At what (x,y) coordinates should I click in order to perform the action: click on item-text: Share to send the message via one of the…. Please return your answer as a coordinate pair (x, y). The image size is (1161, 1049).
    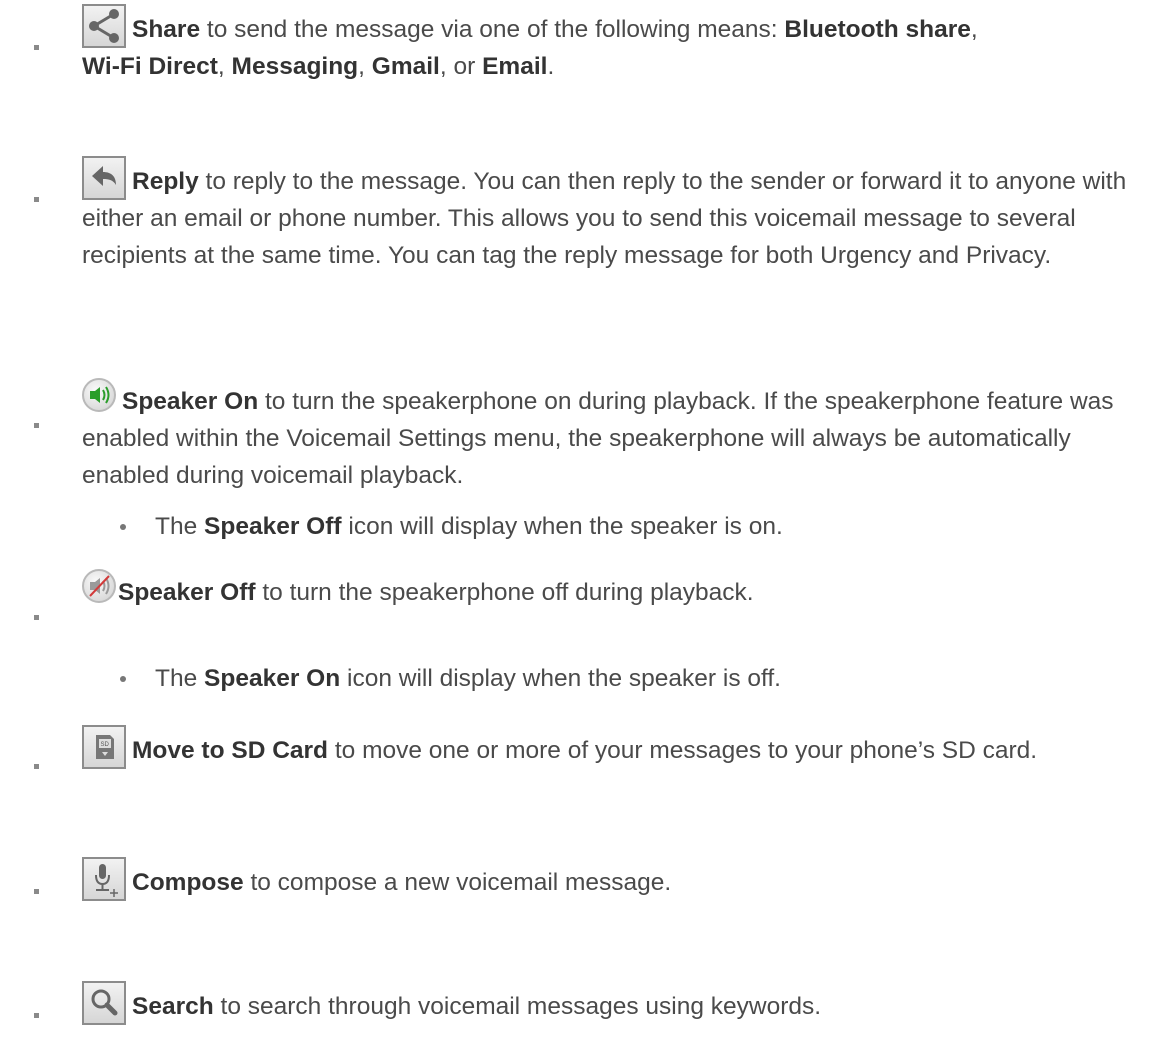
    Looking at the image, I should click on (617, 44).